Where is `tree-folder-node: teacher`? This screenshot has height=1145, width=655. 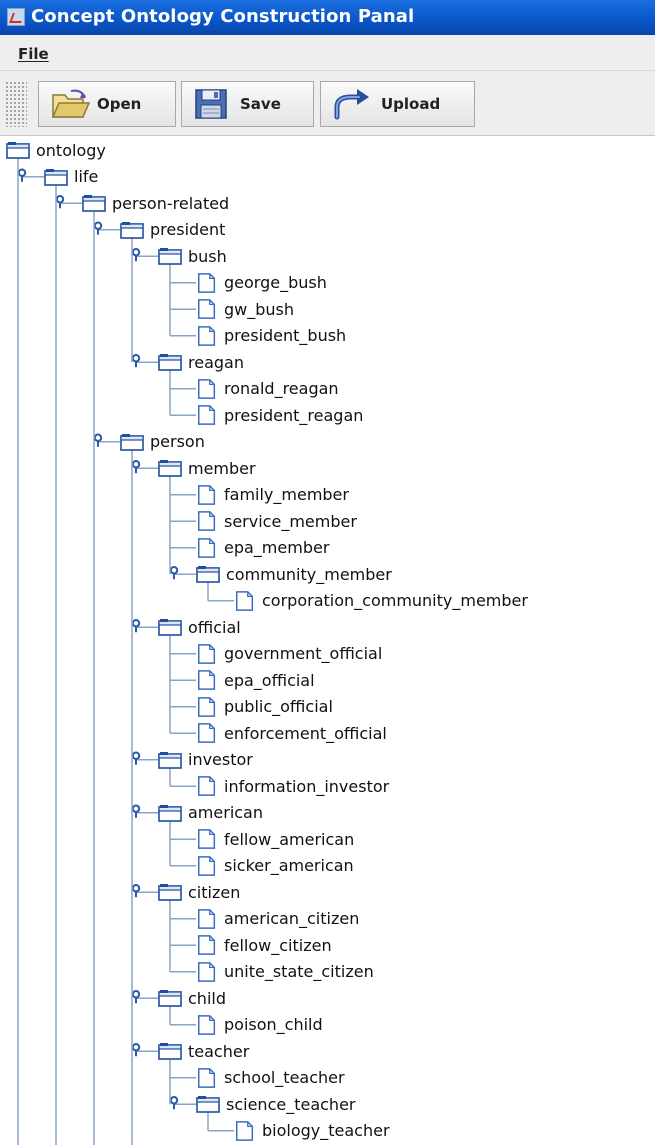
tree-folder-node: teacher is located at coordinates (203, 1051).